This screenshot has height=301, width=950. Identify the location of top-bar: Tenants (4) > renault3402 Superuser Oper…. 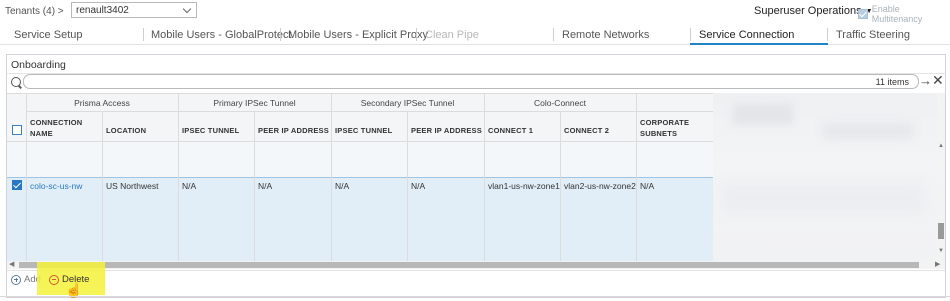
(475, 12).